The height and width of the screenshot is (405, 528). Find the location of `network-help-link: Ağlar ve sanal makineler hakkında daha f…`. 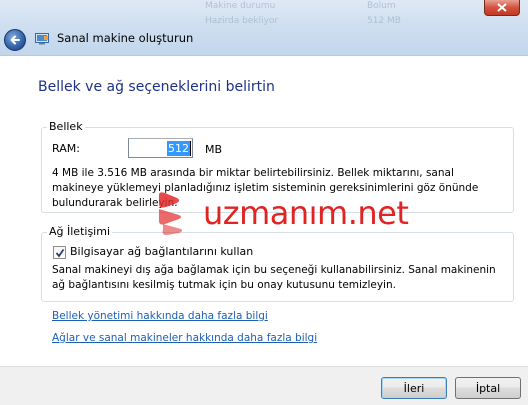

network-help-link: Ağlar ve sanal makineler hakkında daha f… is located at coordinates (184, 338).